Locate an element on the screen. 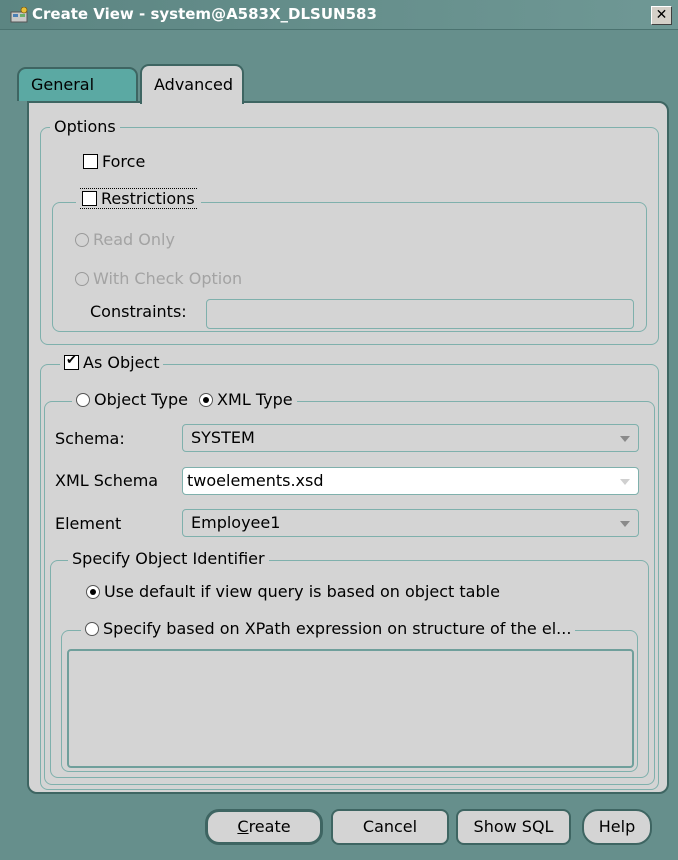 This screenshot has height=860, width=678. window-title: Create View - system@A583X_DLSUN583 is located at coordinates (204, 14).